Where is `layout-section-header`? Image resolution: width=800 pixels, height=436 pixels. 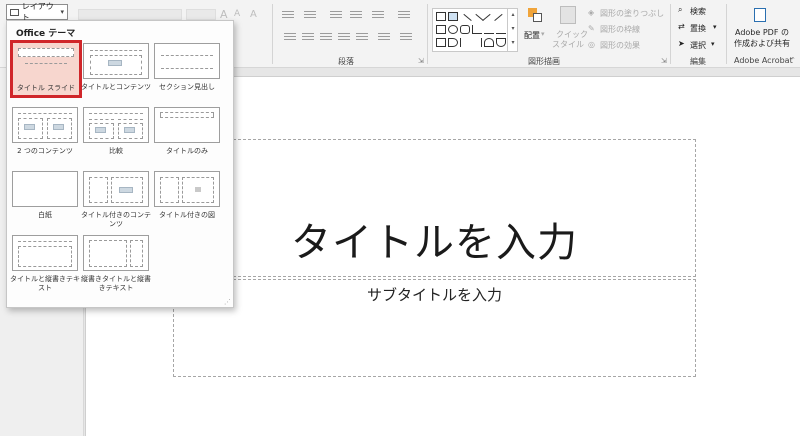 layout-section-header is located at coordinates (187, 61).